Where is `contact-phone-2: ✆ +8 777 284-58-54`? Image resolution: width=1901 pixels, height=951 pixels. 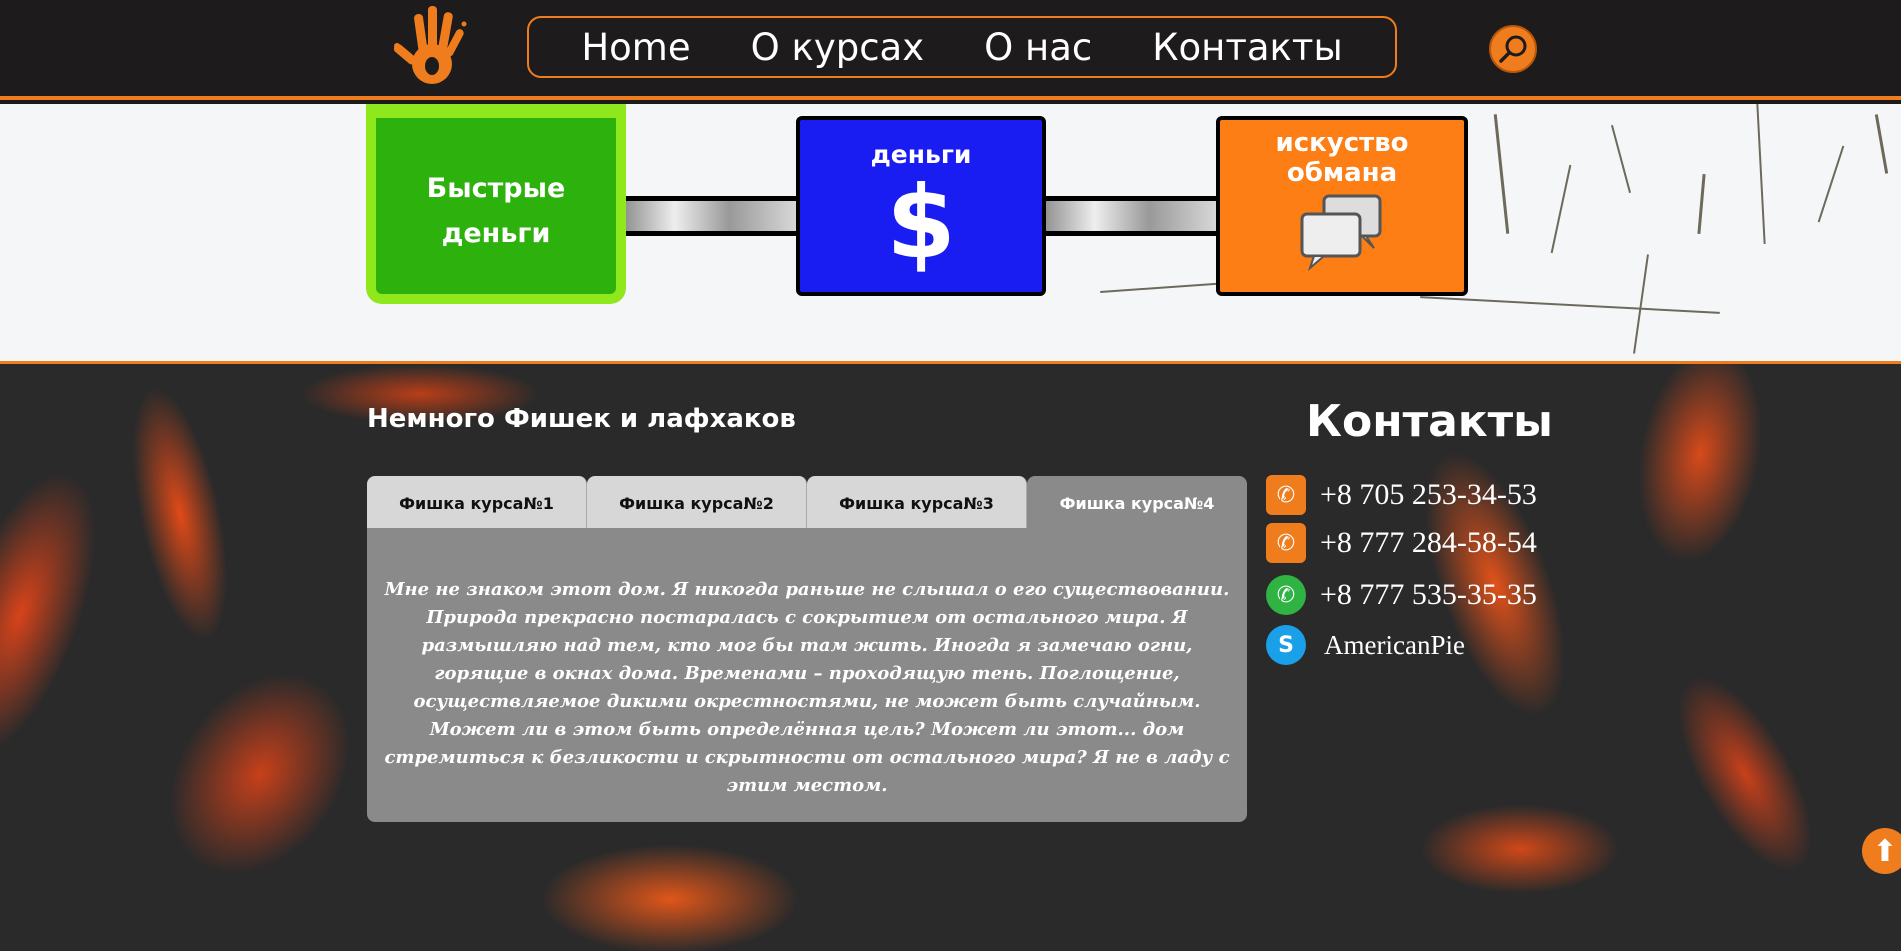
contact-phone-2: ✆ +8 777 284-58-54 is located at coordinates (1401, 543).